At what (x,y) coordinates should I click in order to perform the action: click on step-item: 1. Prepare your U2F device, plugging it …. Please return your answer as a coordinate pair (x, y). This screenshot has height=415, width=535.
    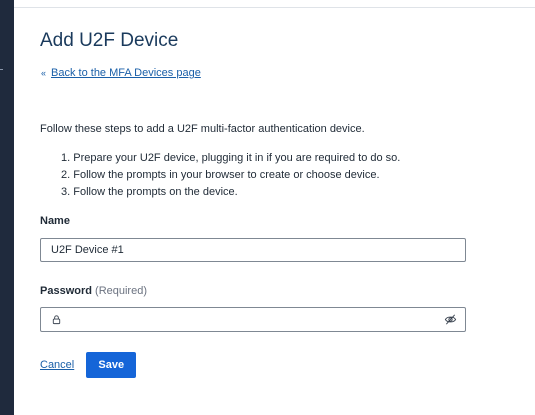
    Looking at the image, I should click on (231, 158).